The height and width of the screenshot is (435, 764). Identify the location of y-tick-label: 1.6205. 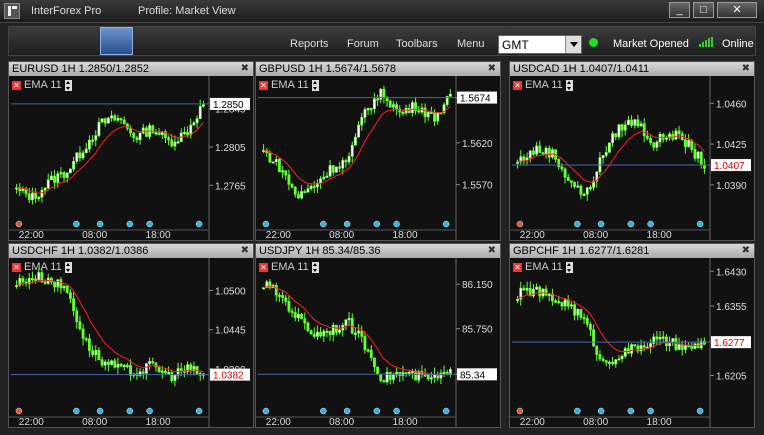
(731, 377).